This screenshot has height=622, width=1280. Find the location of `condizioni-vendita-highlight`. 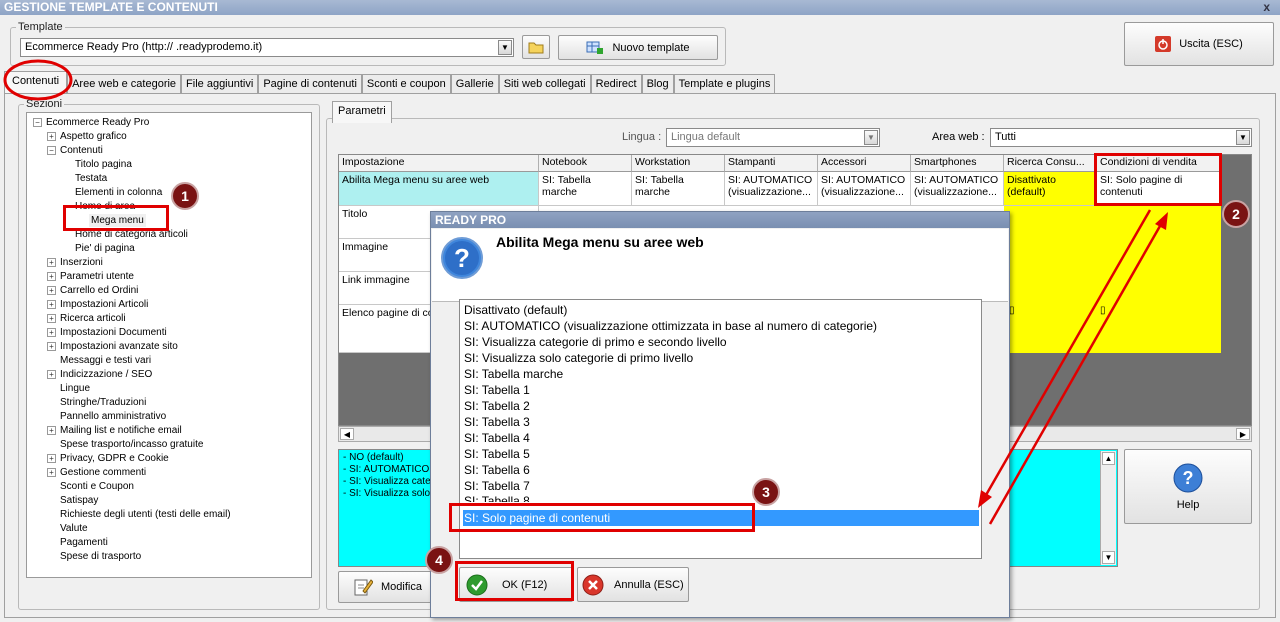

condizioni-vendita-highlight is located at coordinates (1158, 179).